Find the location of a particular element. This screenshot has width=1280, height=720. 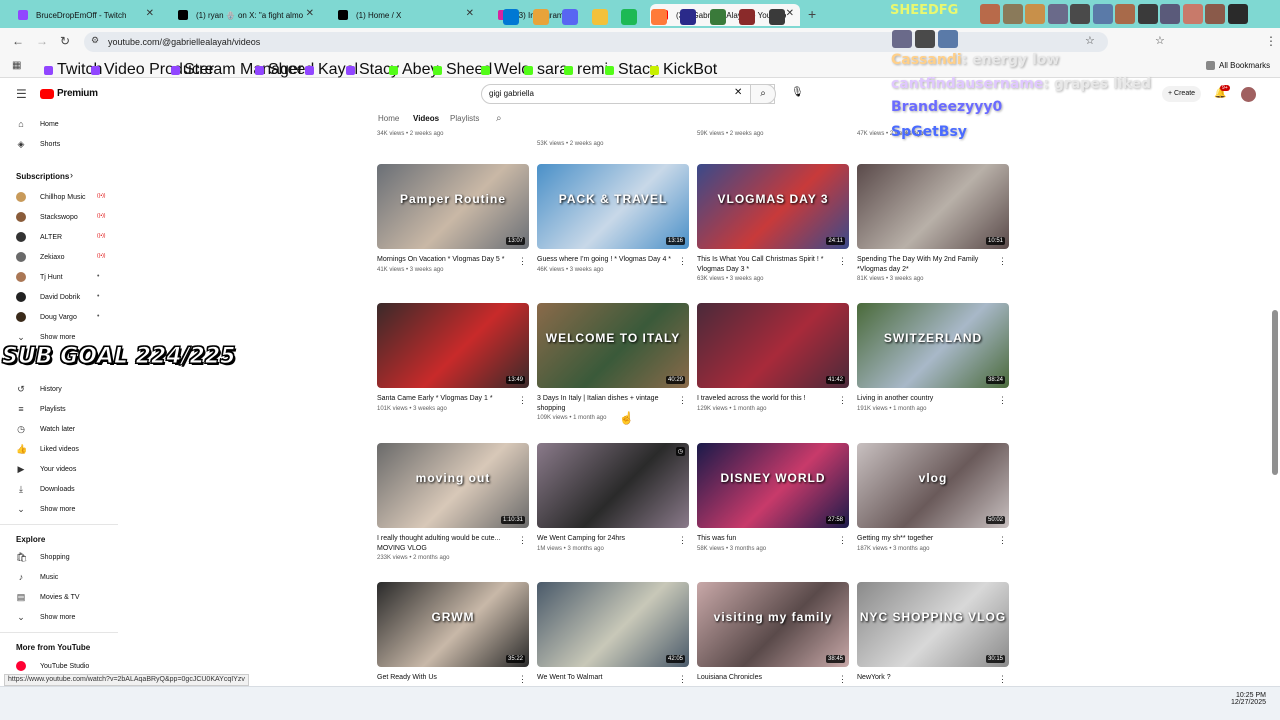

sidebar-item: ↺ History is located at coordinates (39, 389).